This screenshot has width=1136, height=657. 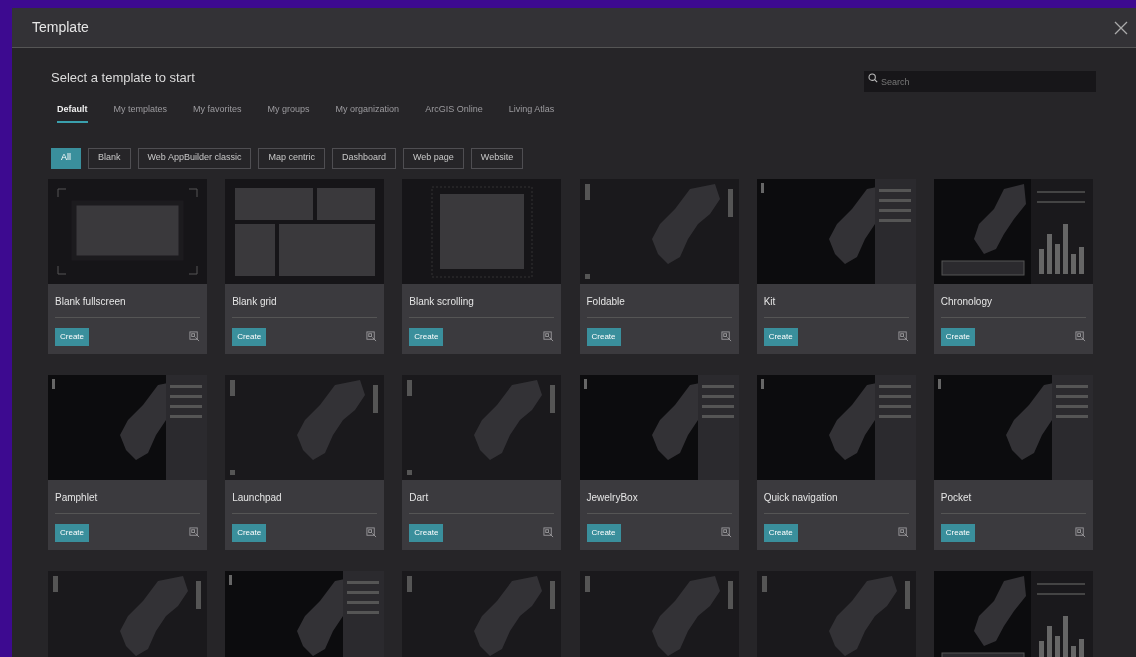 What do you see at coordinates (454, 113) in the screenshot?
I see `tab: ArcGIS Online` at bounding box center [454, 113].